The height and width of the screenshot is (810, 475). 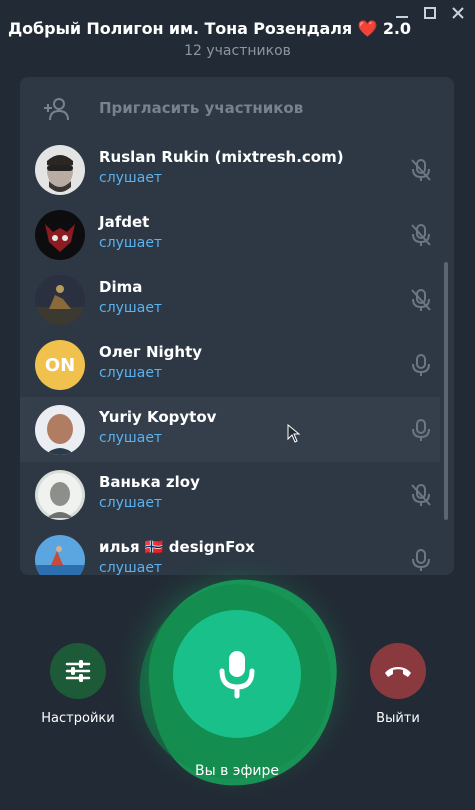 I want to click on leave-button, so click(x=398, y=671).